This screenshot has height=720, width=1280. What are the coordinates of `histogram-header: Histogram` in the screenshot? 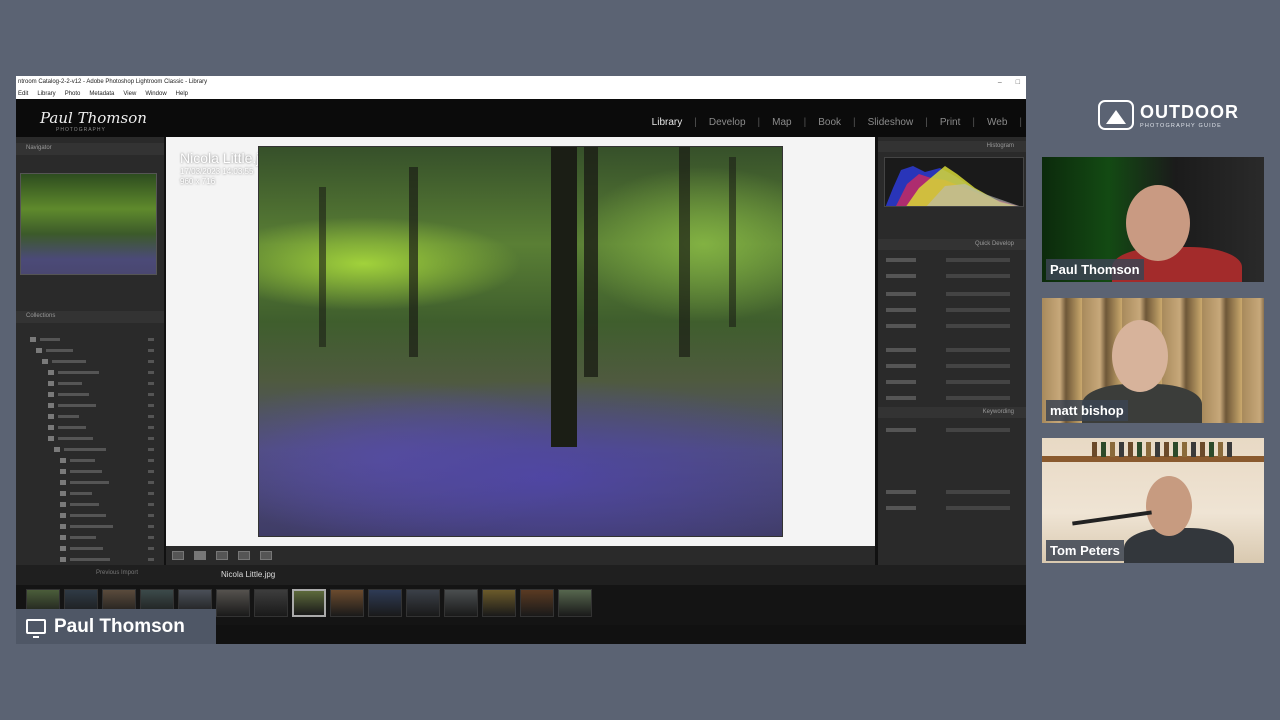 It's located at (952, 146).